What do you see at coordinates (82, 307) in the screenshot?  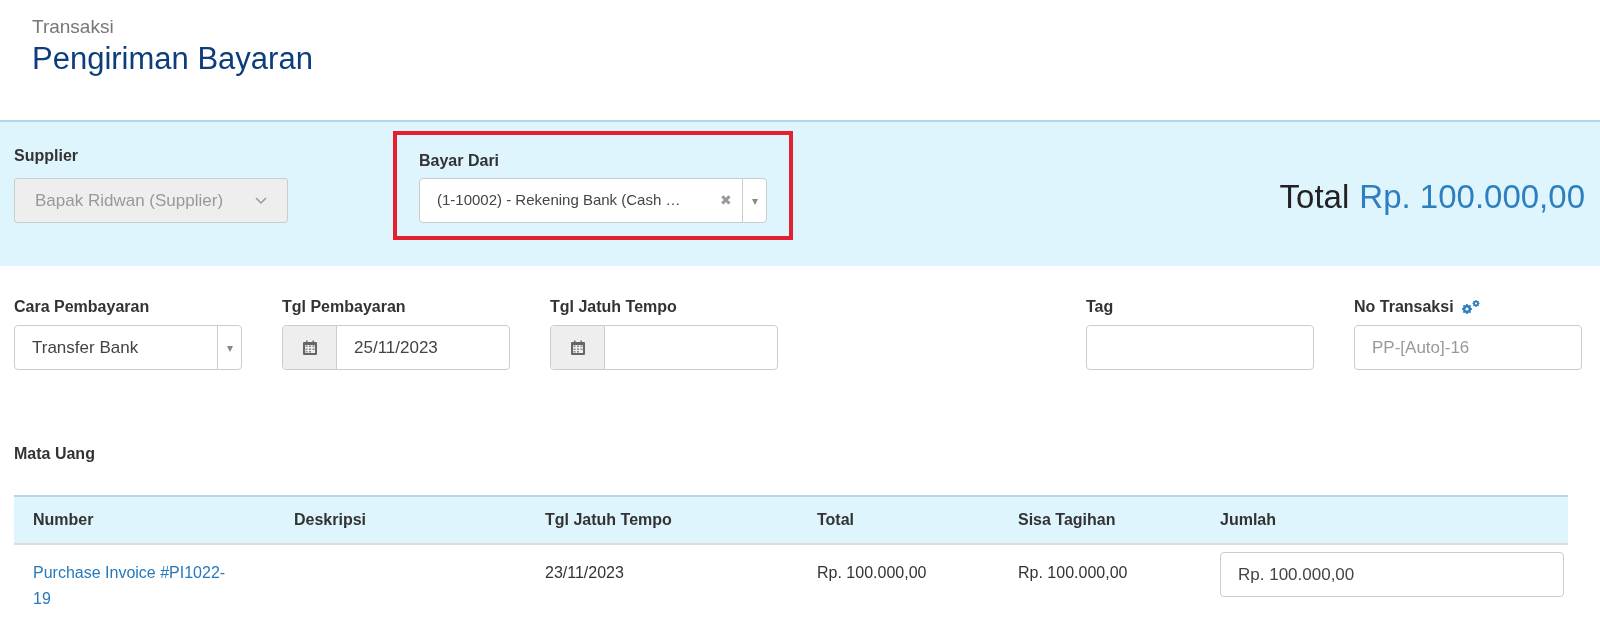 I see `field-label: Cara Pembayaran` at bounding box center [82, 307].